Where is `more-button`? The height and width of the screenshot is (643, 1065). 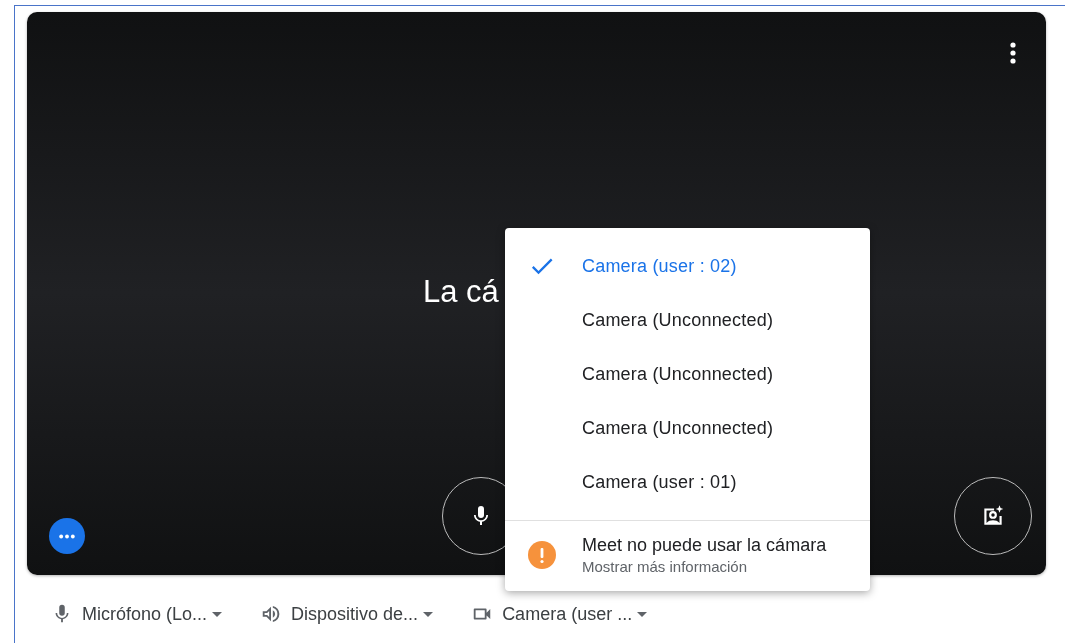 more-button is located at coordinates (67, 536).